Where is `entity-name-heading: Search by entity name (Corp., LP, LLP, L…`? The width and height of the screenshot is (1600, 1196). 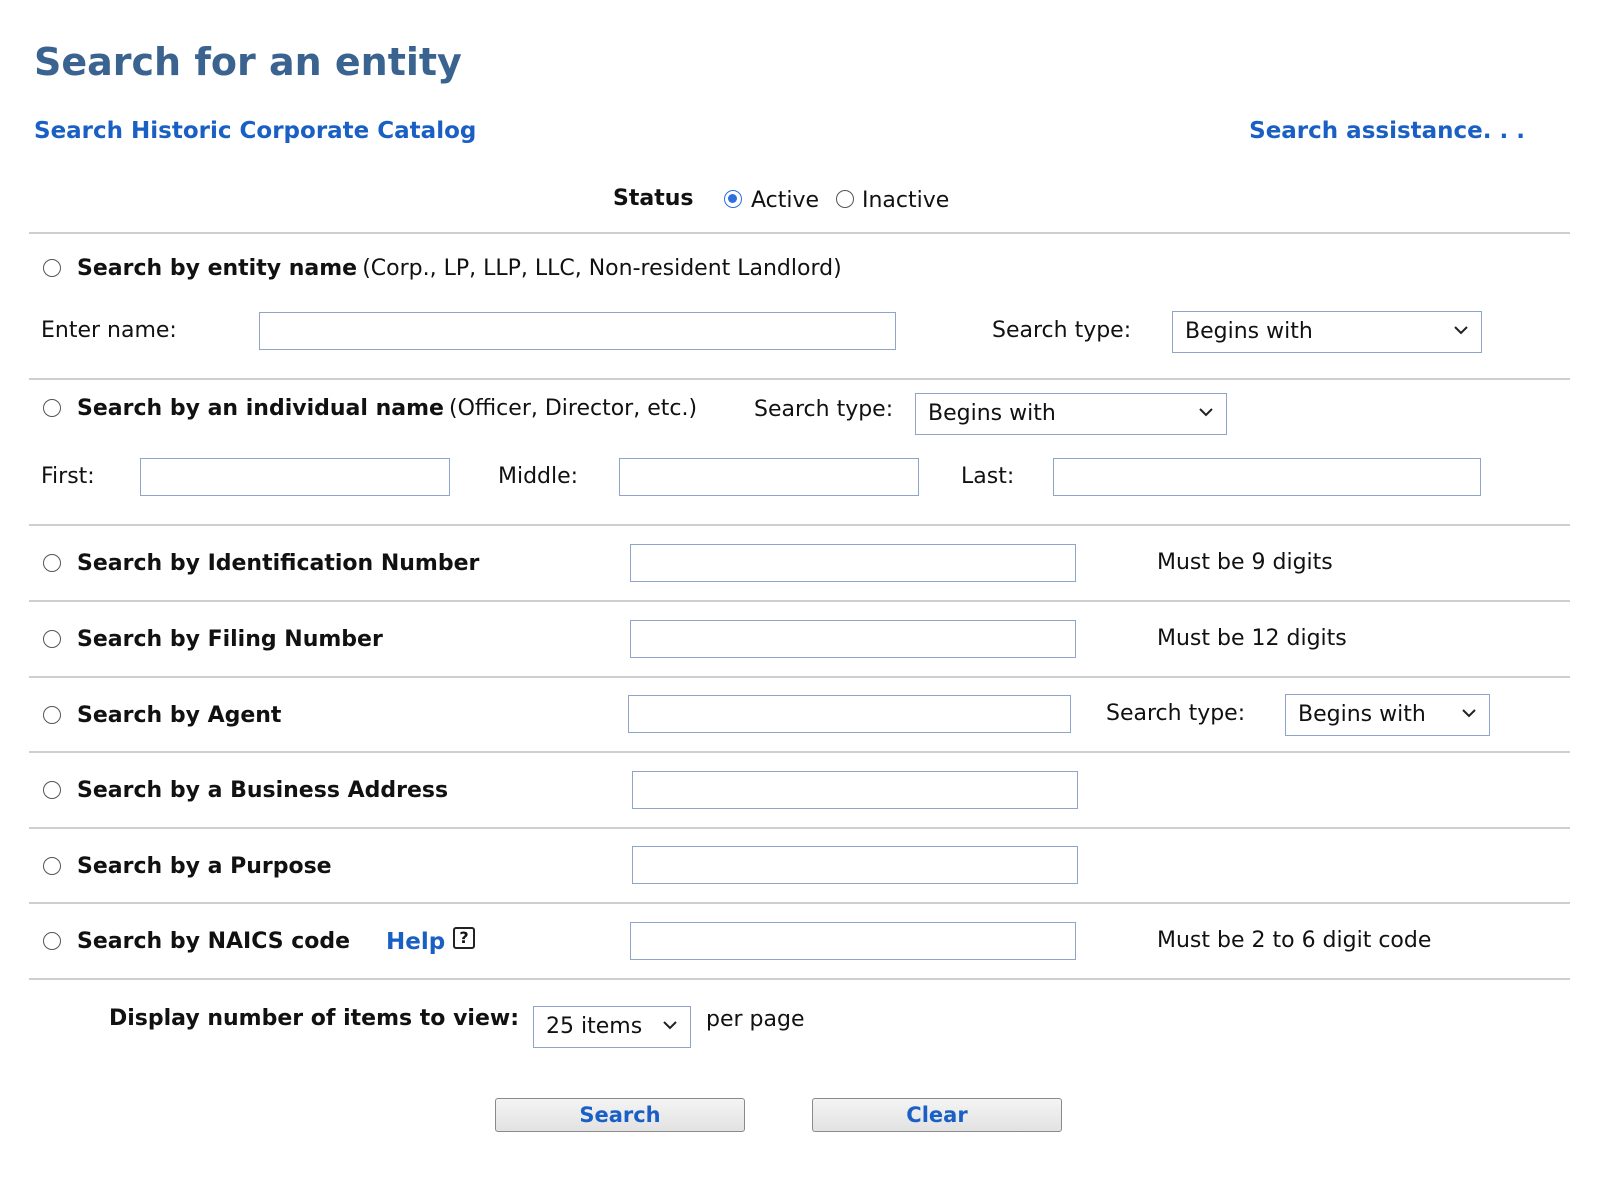
entity-name-heading: Search by entity name (Corp., LP, LLP, L… is located at coordinates (459, 268).